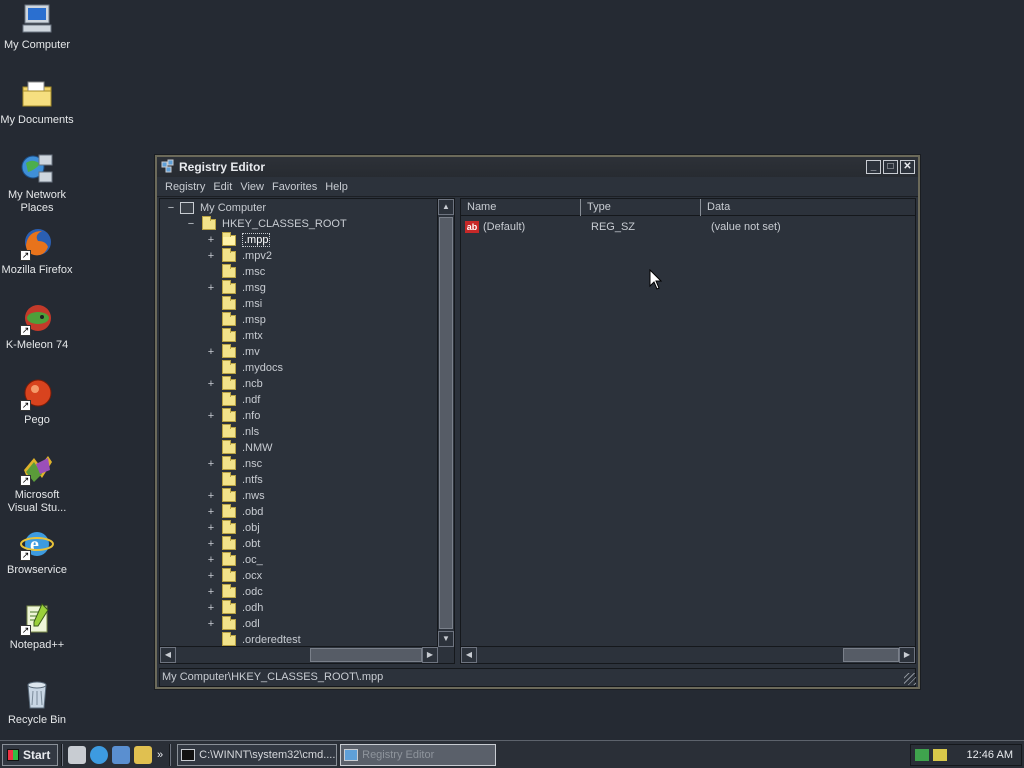 This screenshot has width=1024, height=768. I want to click on titlebar: Registry Editor _ □ ✕, so click(537, 167).